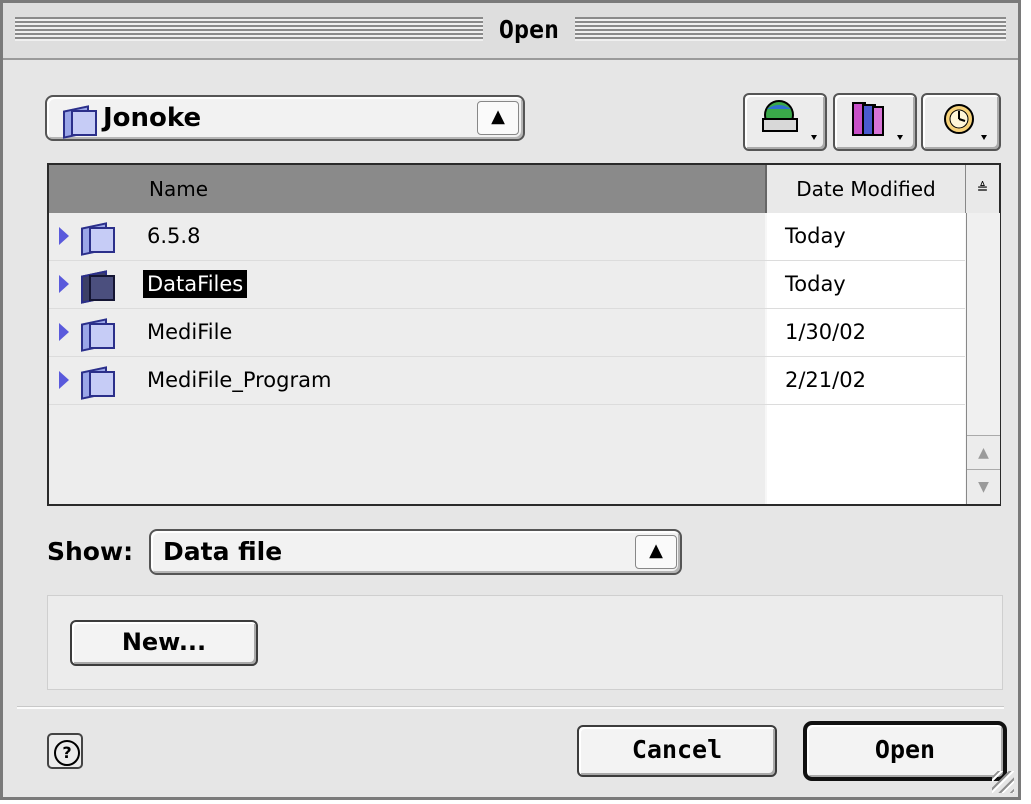  I want to click on help-icon: ?, so click(67, 753).